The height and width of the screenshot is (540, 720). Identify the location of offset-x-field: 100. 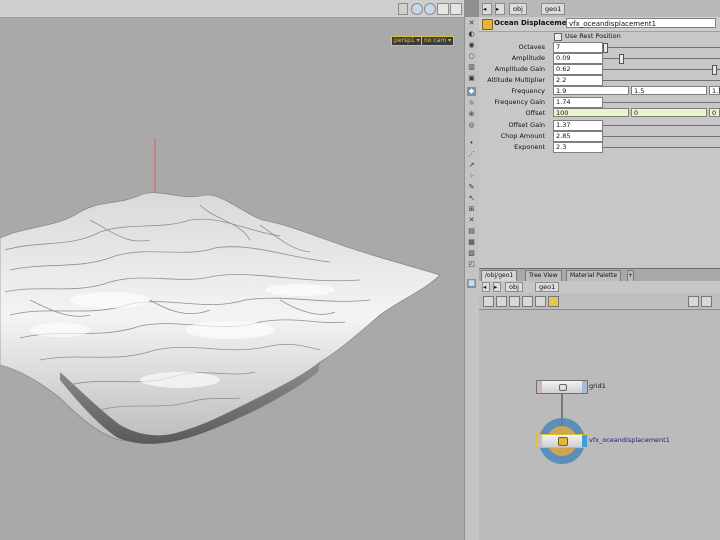
(591, 112).